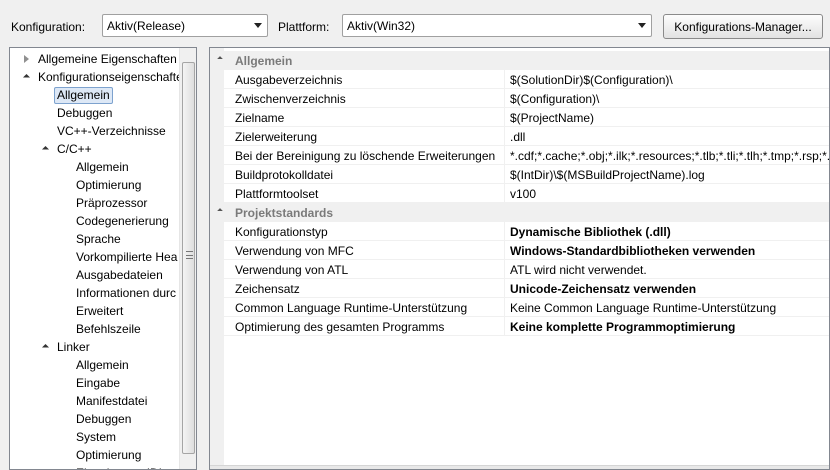  Describe the element at coordinates (519, 60) in the screenshot. I see `category-row: Allgemein` at that location.